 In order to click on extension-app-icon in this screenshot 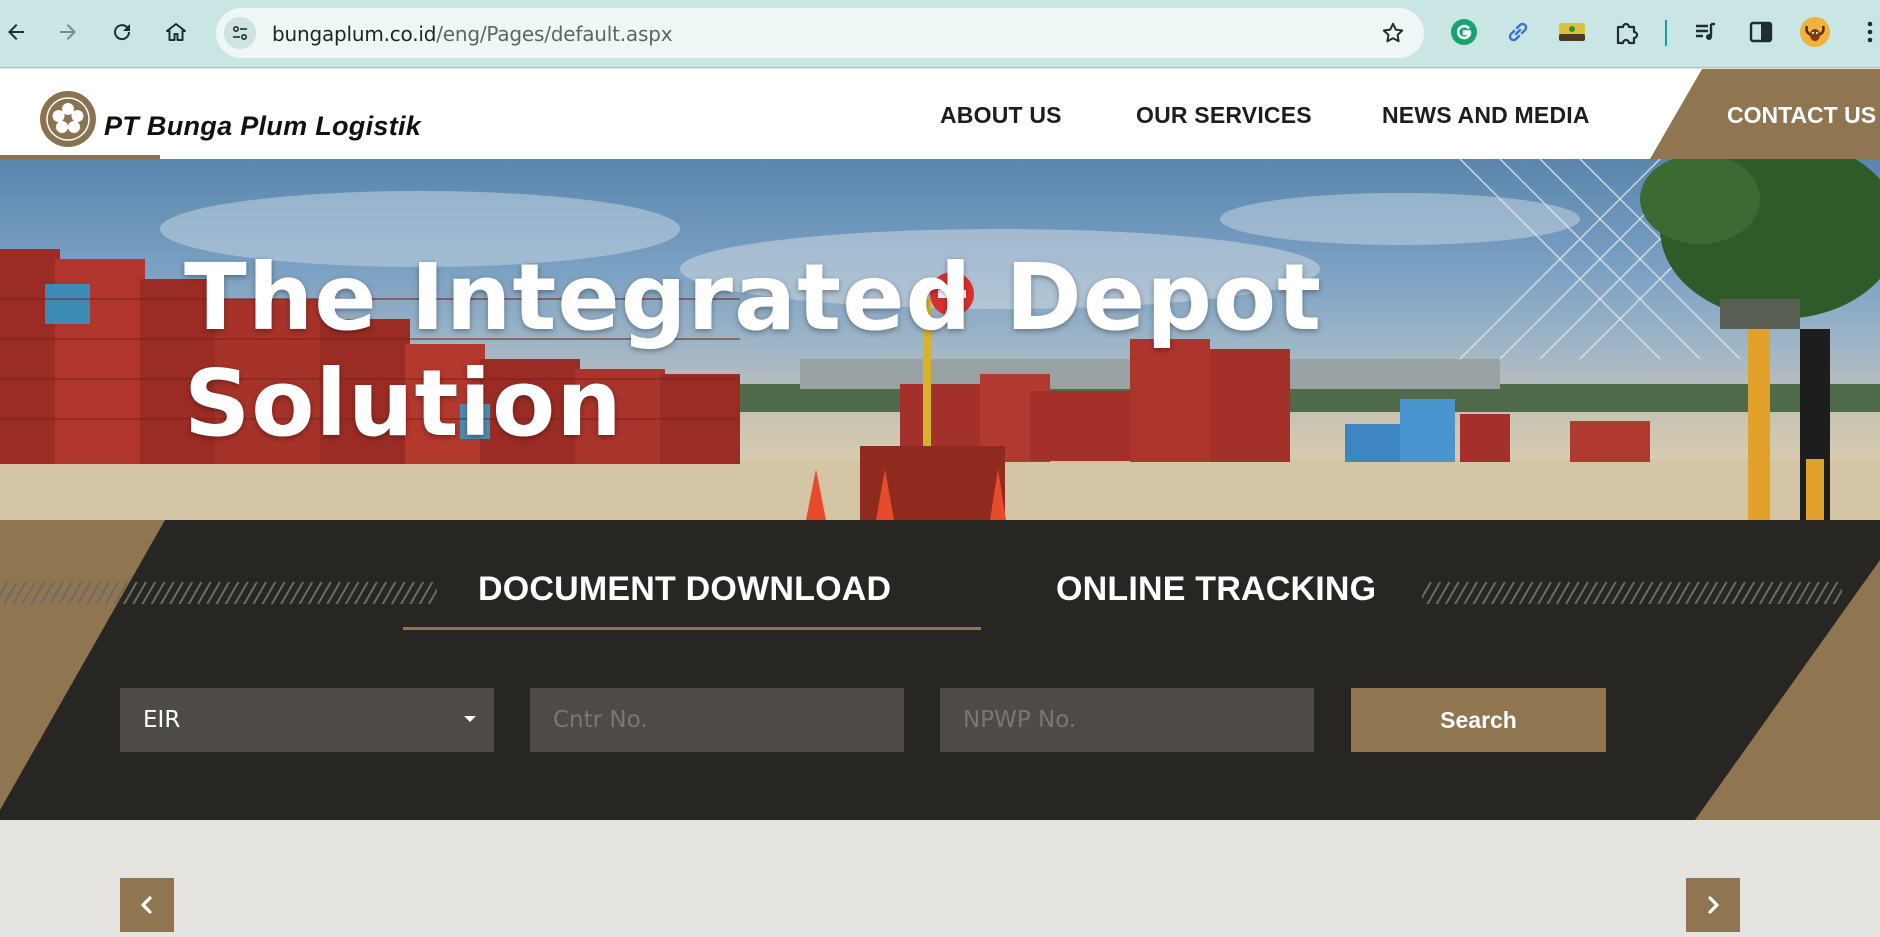, I will do `click(1572, 32)`.